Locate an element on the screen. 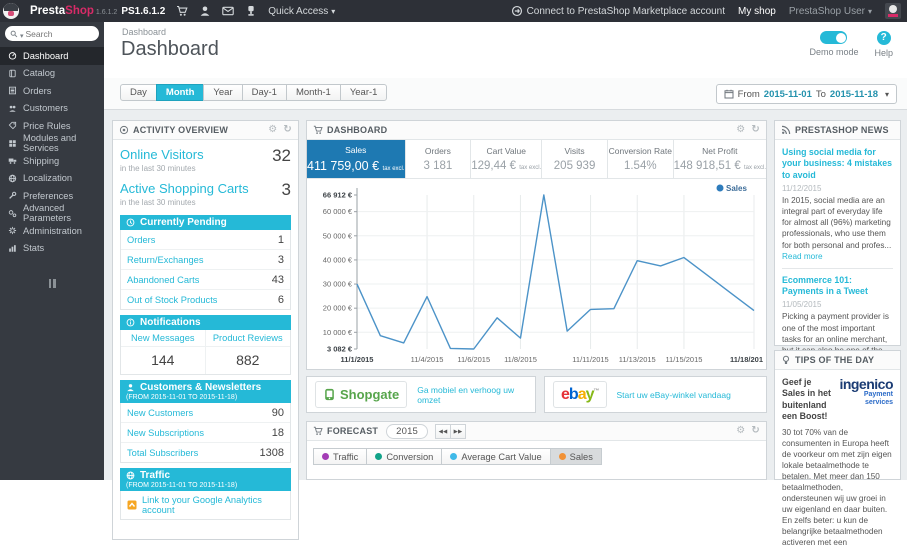  kpi-label: Sales is located at coordinates (356, 150).